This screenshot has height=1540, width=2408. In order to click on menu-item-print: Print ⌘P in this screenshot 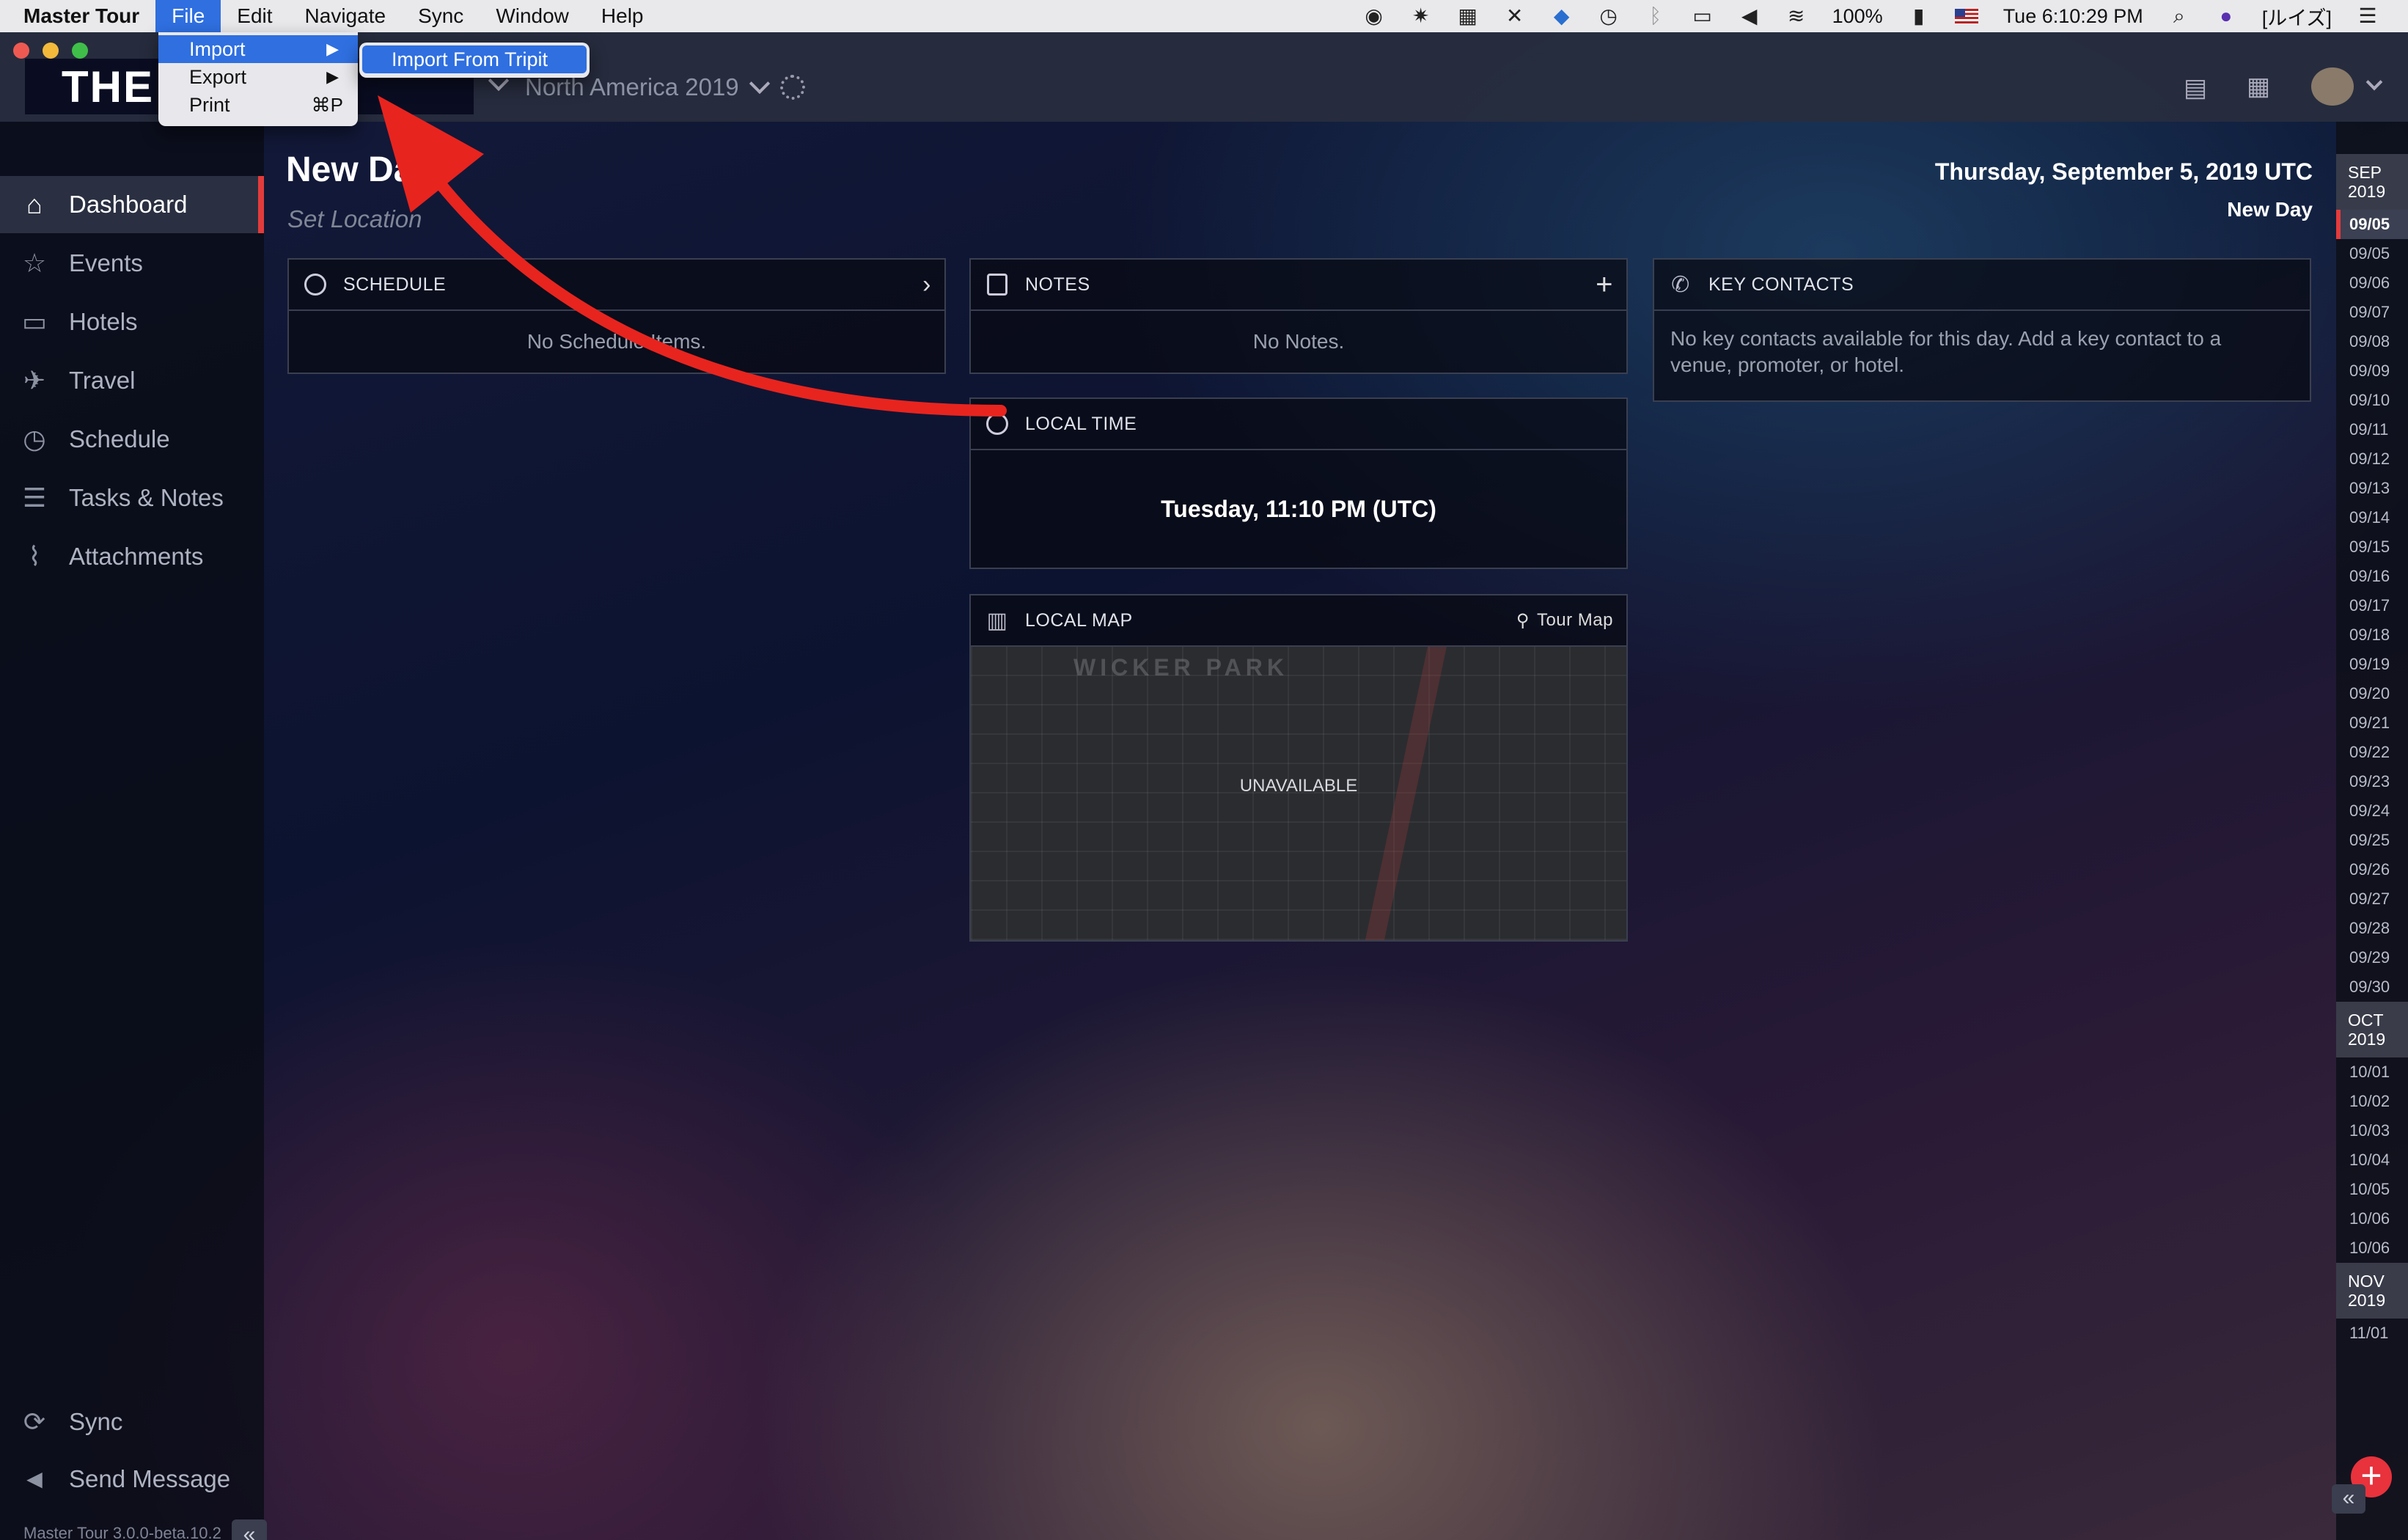, I will do `click(258, 105)`.